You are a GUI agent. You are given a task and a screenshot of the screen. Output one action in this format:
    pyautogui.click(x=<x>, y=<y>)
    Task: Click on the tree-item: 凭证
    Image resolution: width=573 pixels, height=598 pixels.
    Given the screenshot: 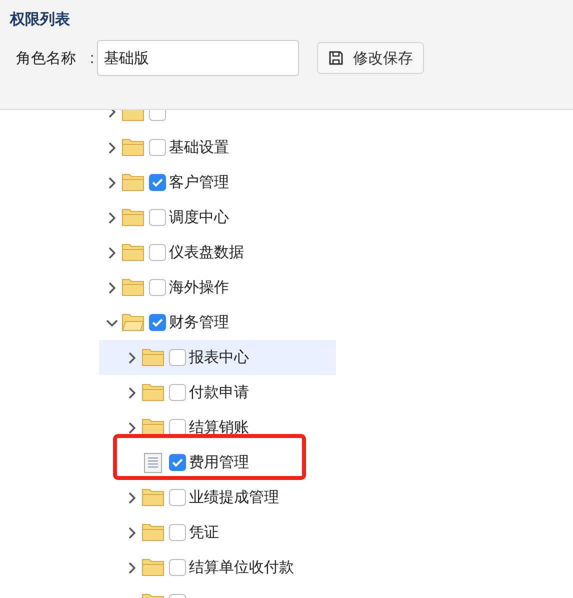 What is the action you would take?
    pyautogui.click(x=217, y=532)
    